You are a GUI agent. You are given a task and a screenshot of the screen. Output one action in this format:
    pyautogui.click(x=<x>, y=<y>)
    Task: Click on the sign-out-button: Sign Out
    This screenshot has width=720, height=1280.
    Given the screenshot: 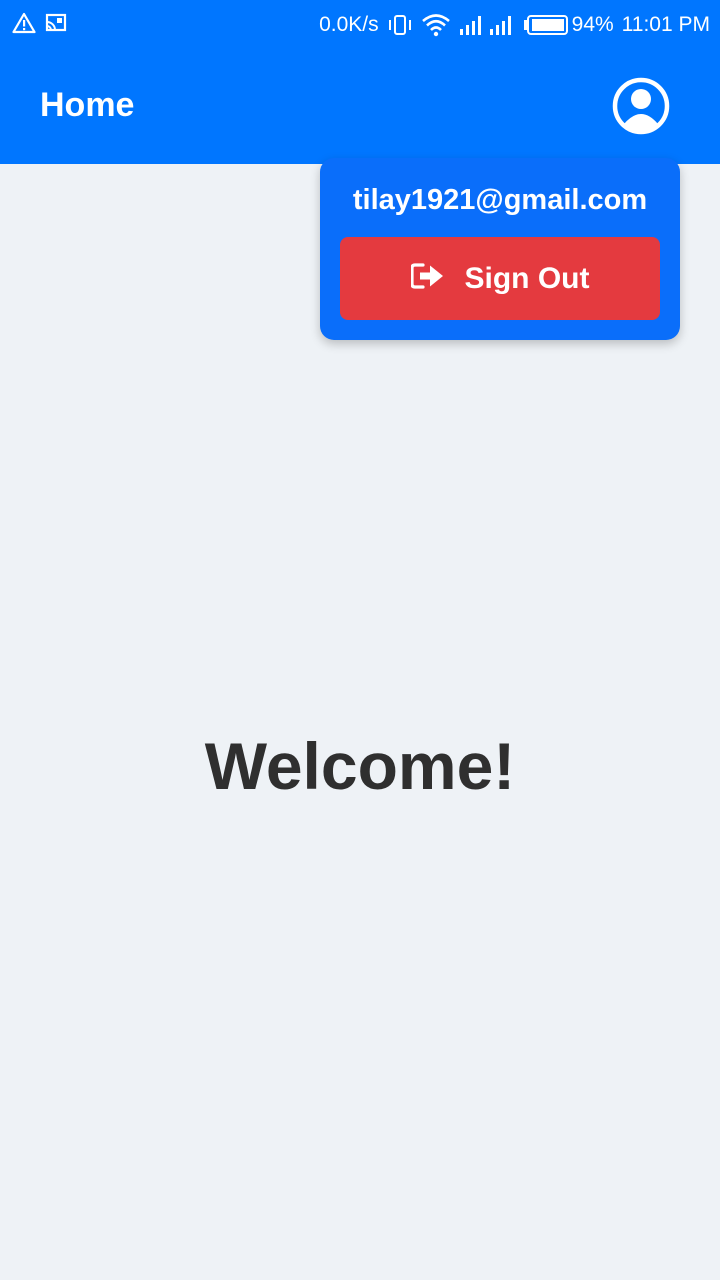 What is the action you would take?
    pyautogui.click(x=500, y=278)
    